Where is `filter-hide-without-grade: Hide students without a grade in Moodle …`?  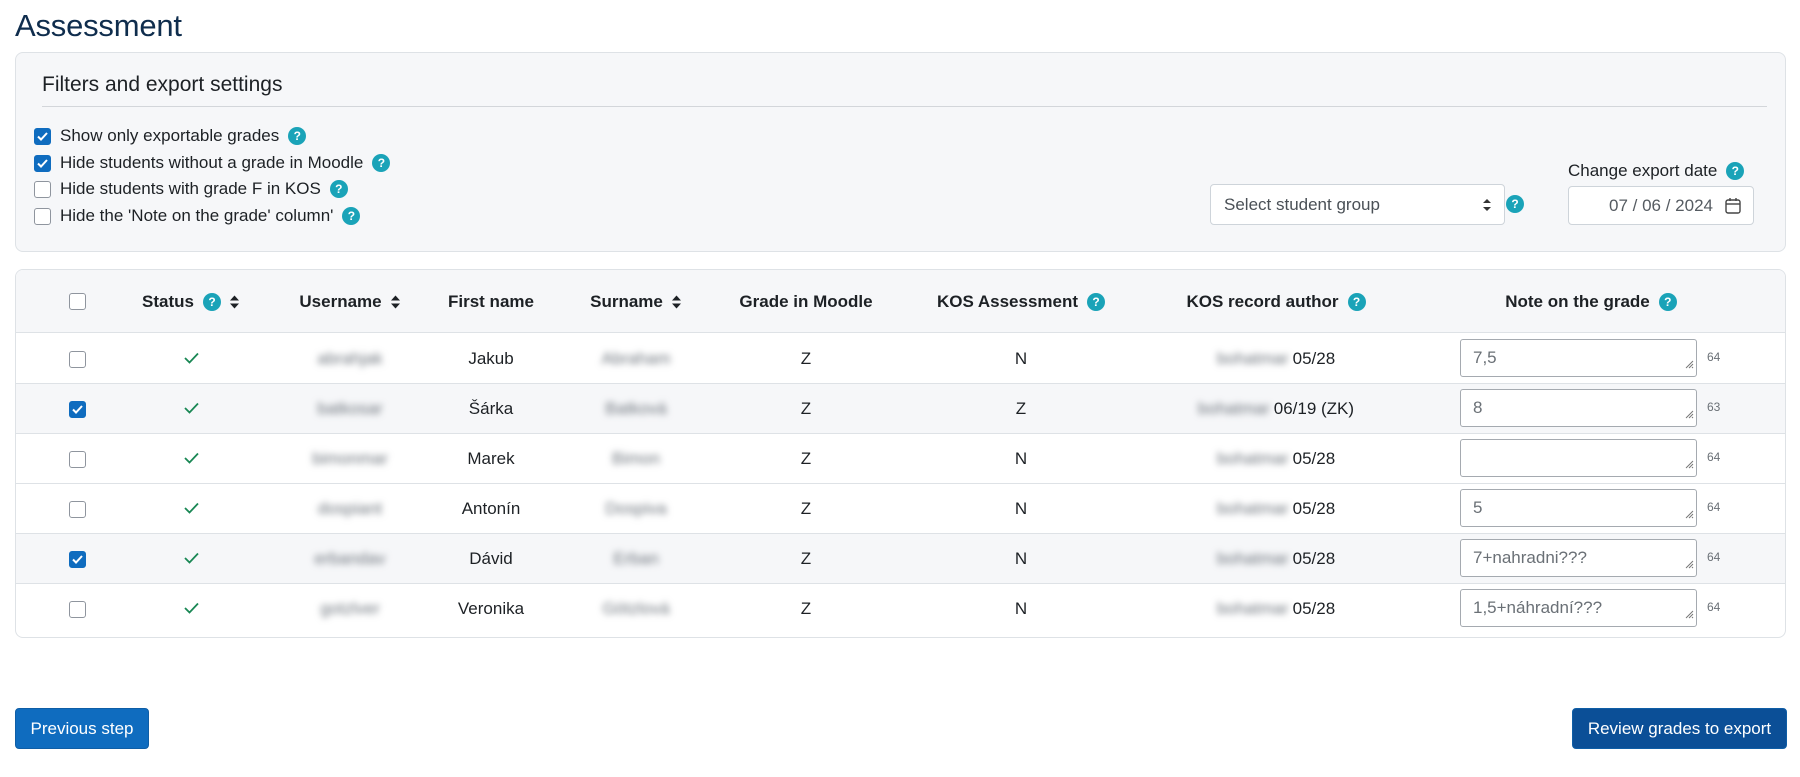
filter-hide-without-grade: Hide students without a grade in Moodle … is located at coordinates (212, 163).